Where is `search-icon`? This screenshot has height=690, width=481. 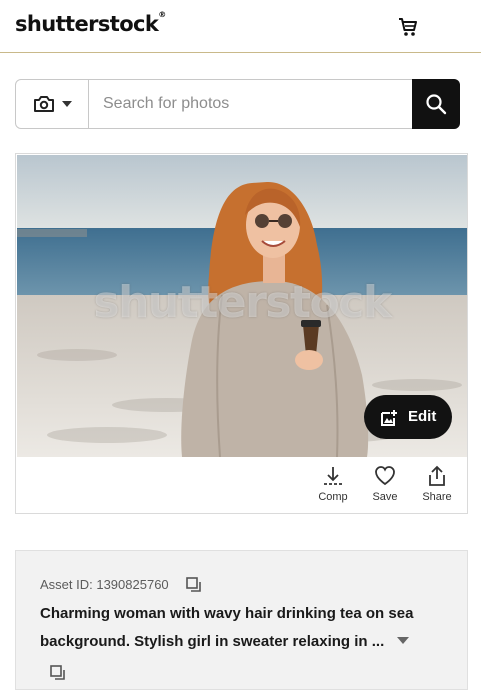
search-icon is located at coordinates (436, 104).